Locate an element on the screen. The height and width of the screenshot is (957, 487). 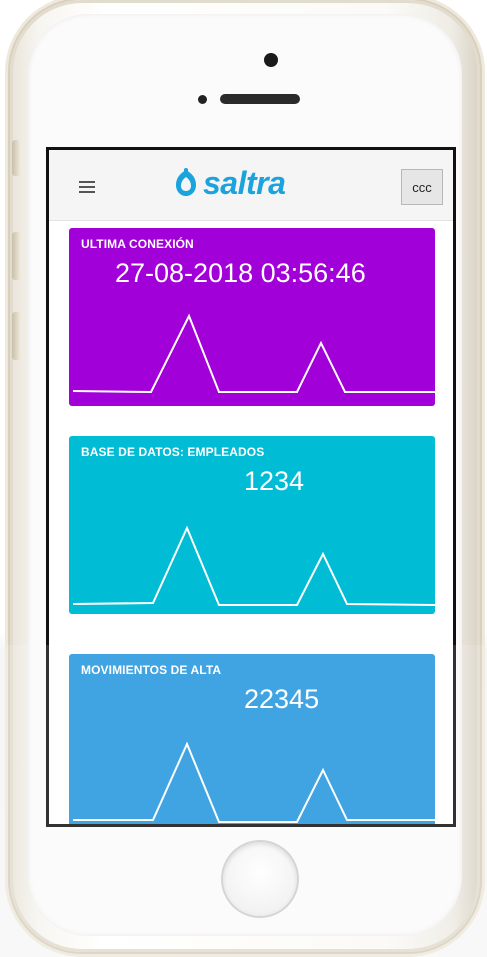
saltra-logo-icon is located at coordinates (186, 182).